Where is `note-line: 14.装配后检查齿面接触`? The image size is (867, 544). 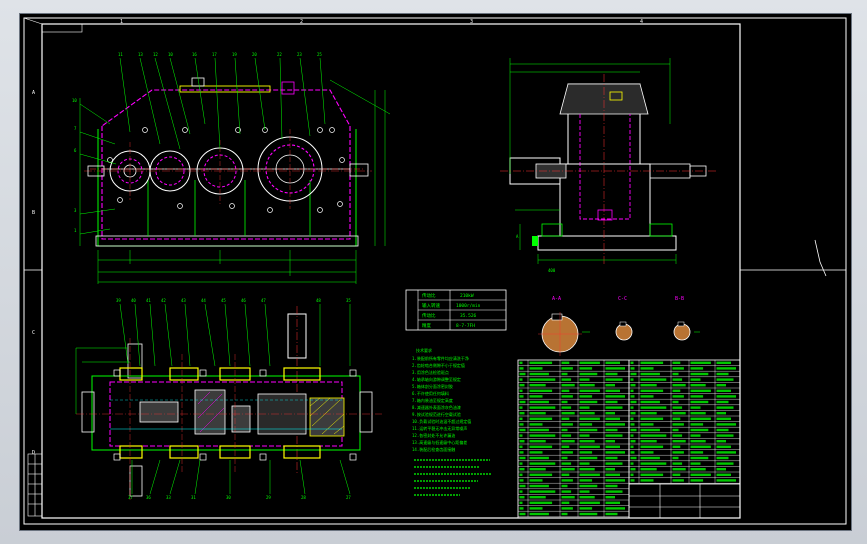
note-line: 14.装配后检查齿面接触 is located at coordinates (433, 449).